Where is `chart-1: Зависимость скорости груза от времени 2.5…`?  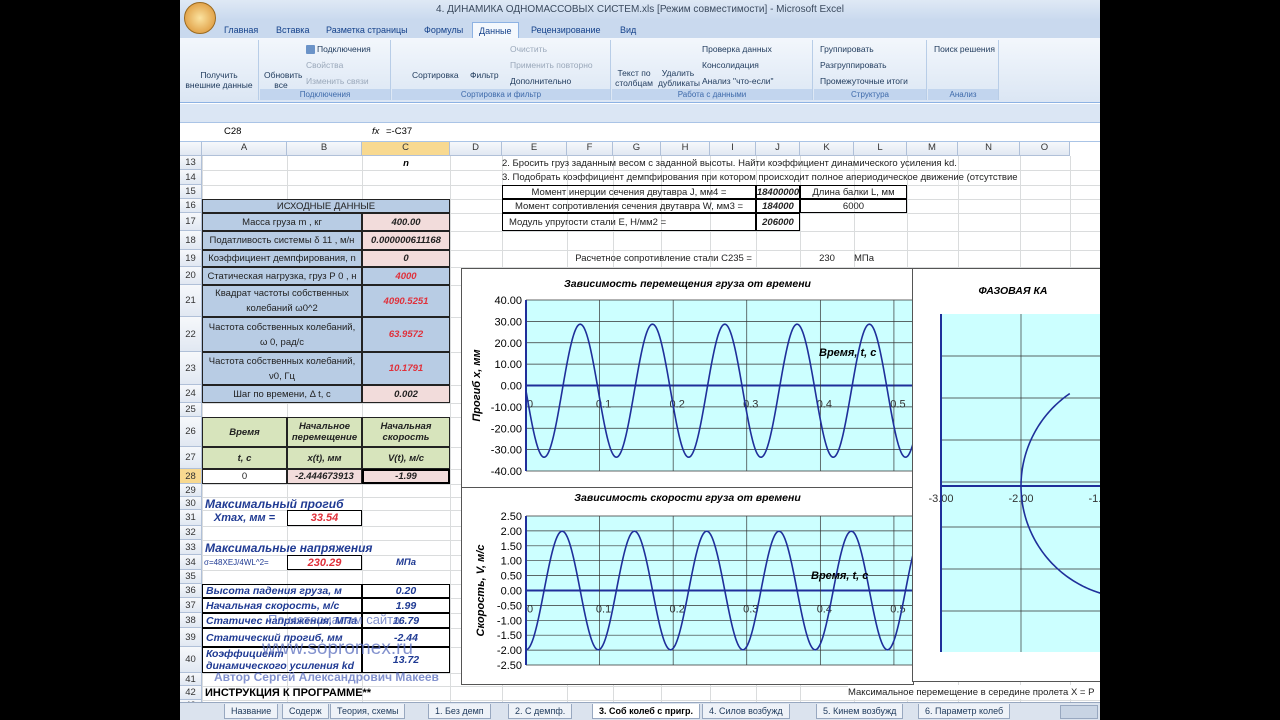
chart-1: Зависимость скорости груза от времени 2.5… is located at coordinates (687, 586).